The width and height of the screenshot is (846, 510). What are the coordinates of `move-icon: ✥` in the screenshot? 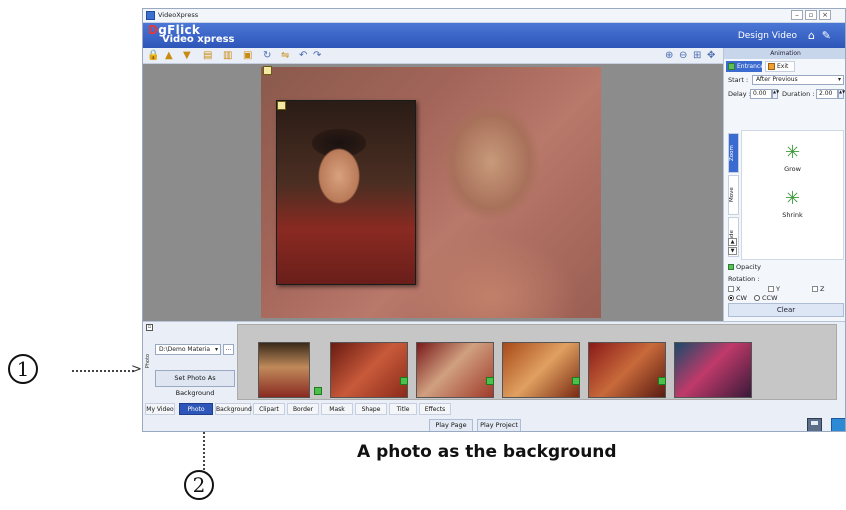 It's located at (711, 56).